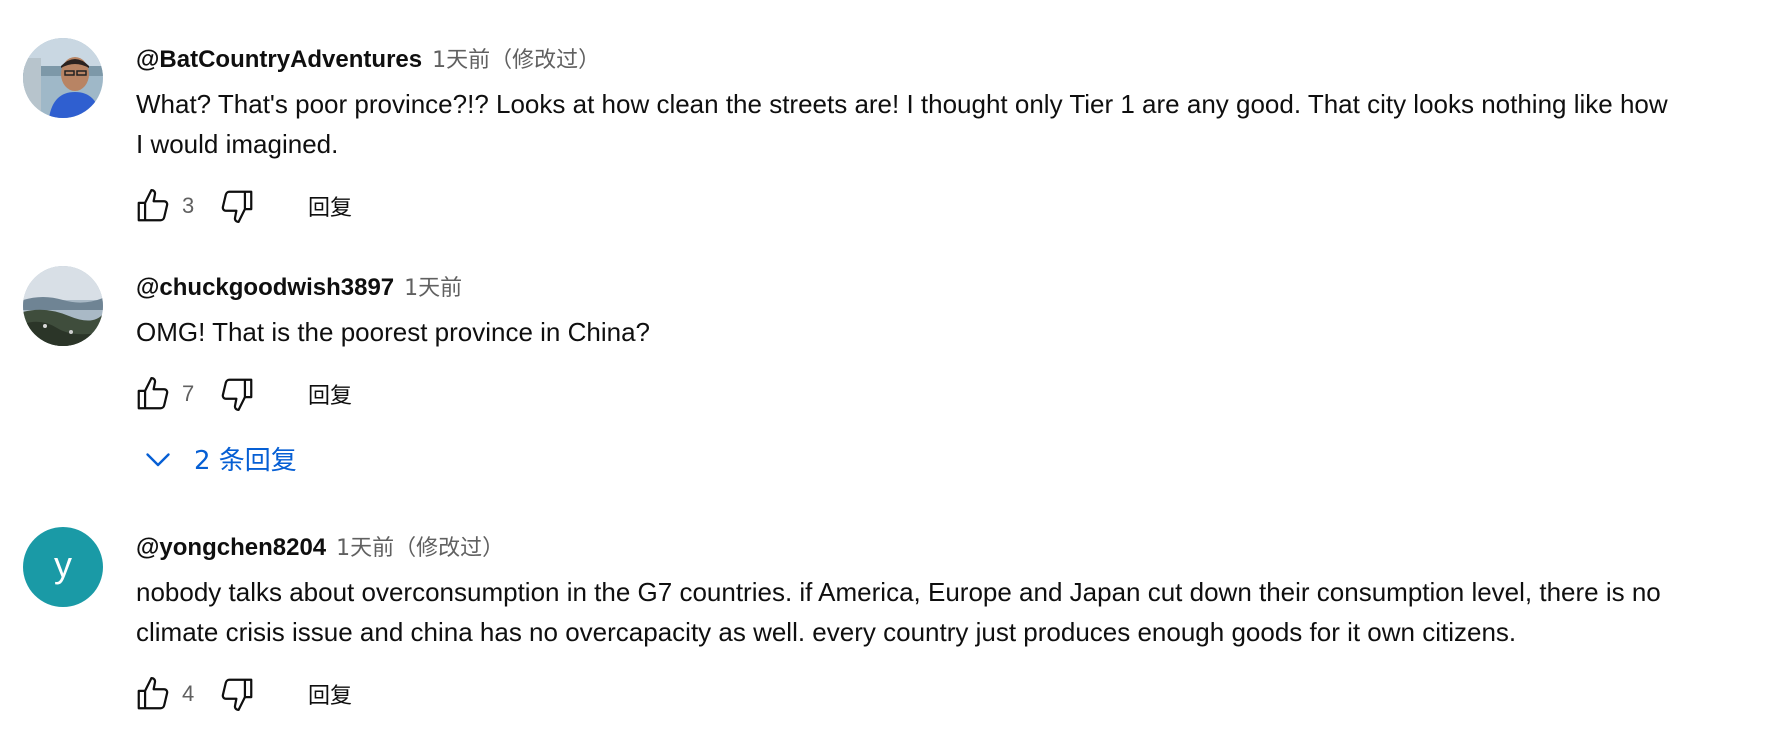 Image resolution: width=1771 pixels, height=730 pixels. I want to click on comment-header: @yongchen8204 1天前（修改过）, so click(320, 546).